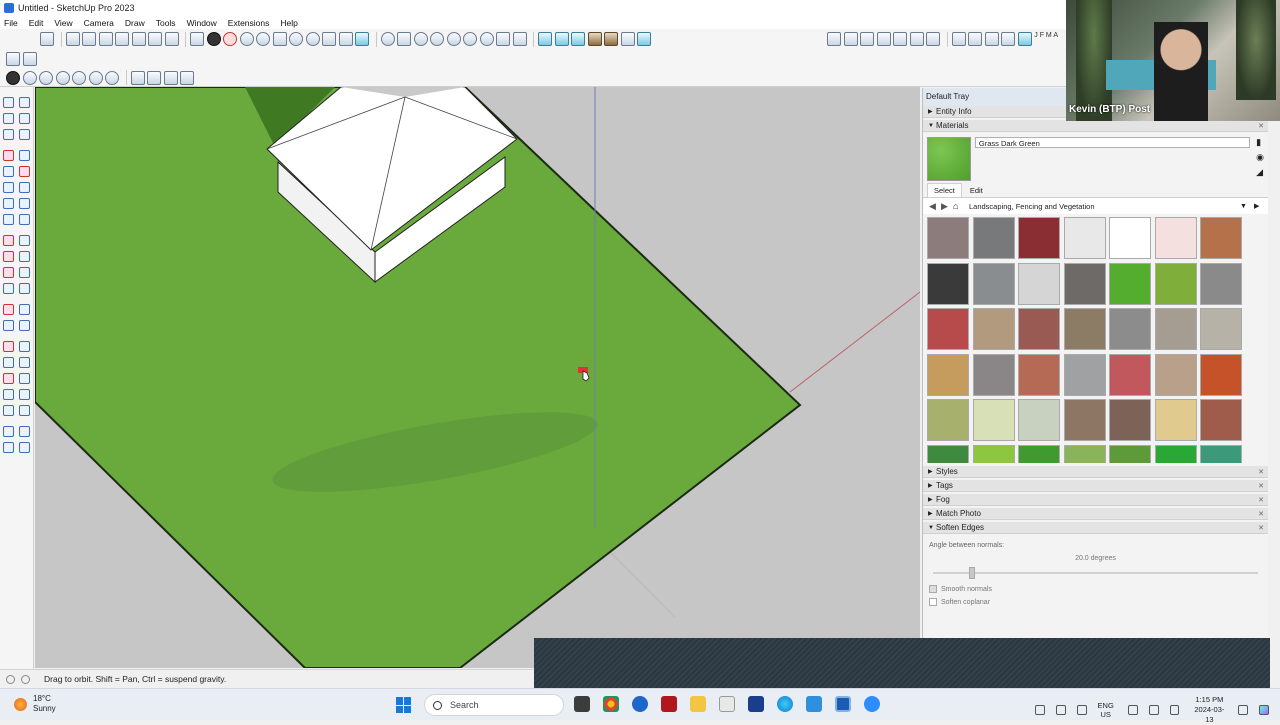 This screenshot has height=725, width=1280. Describe the element at coordinates (137, 77) in the screenshot. I see `section-plane-icon` at that location.